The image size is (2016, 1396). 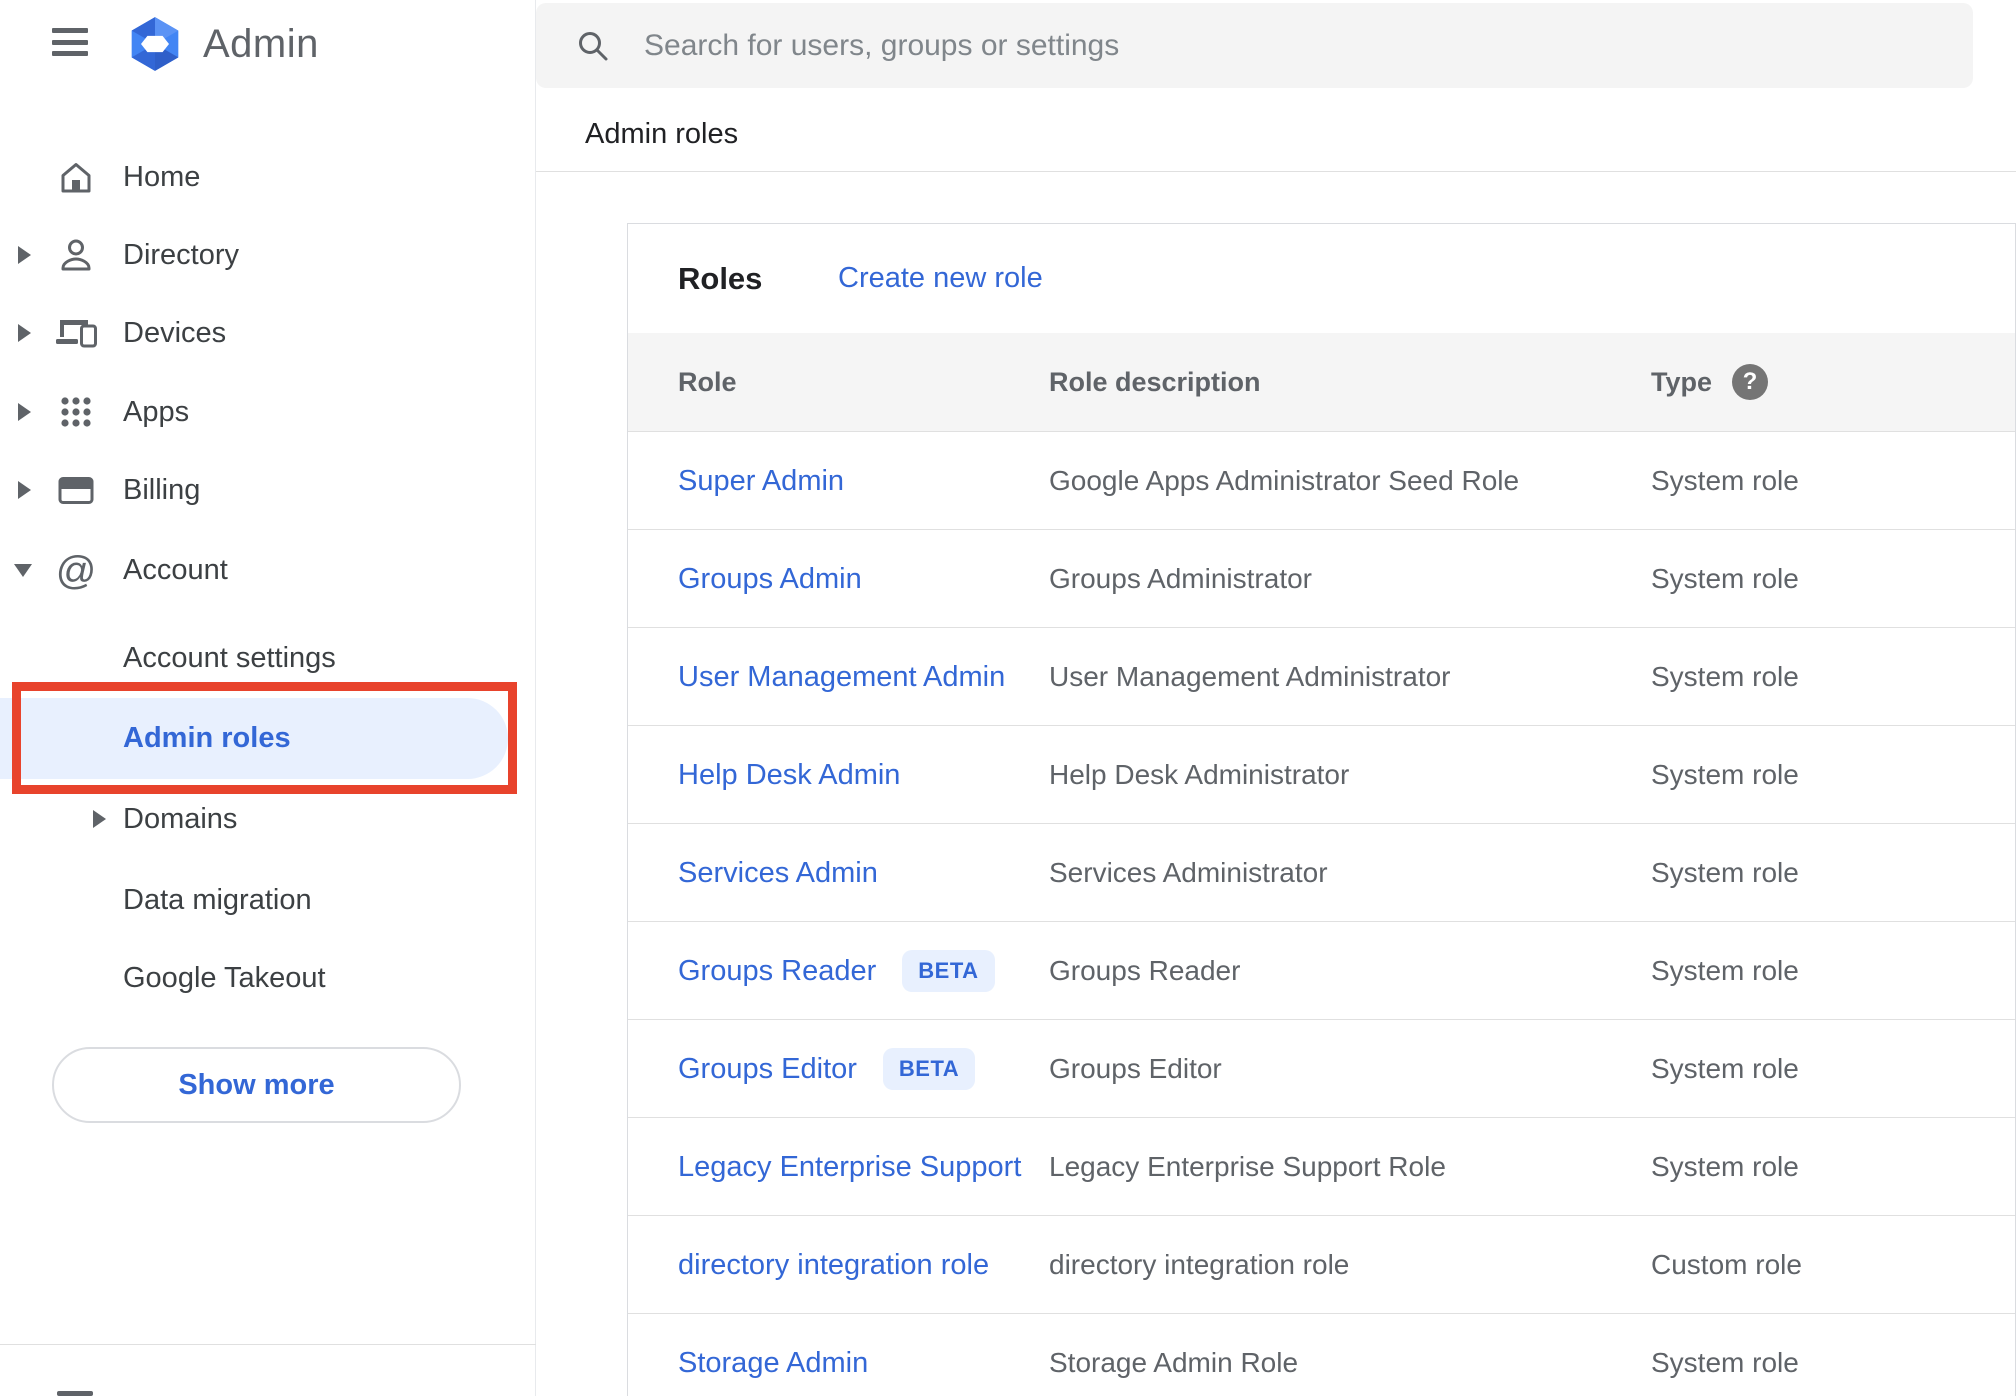 I want to click on sidebar-item-home: Home, so click(x=268, y=177).